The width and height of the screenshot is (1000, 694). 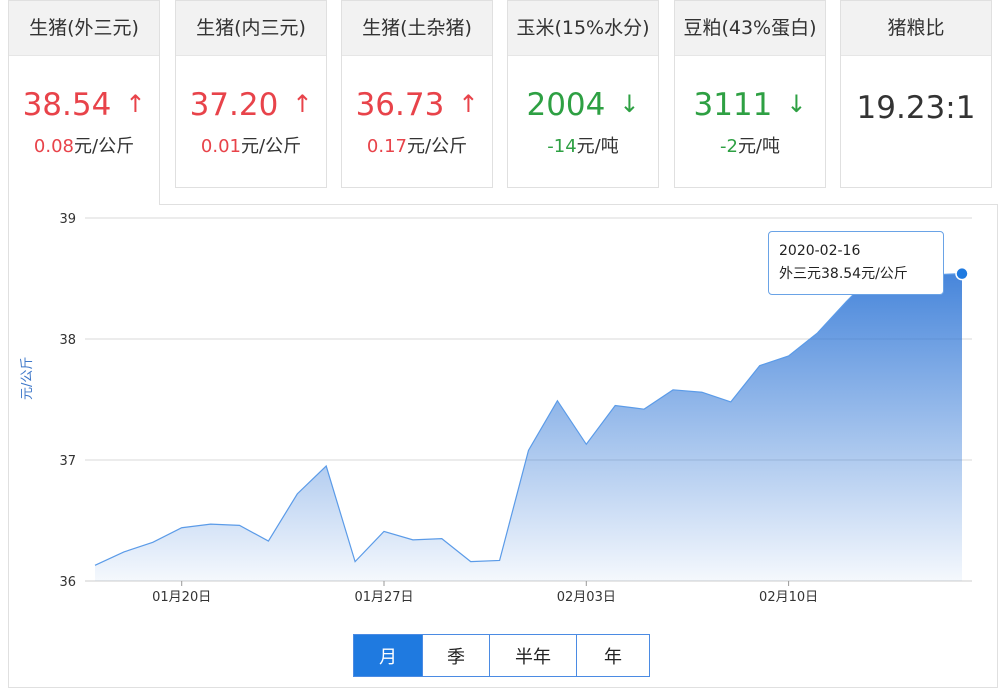 I want to click on y-tick-label: 37, so click(x=67, y=461).